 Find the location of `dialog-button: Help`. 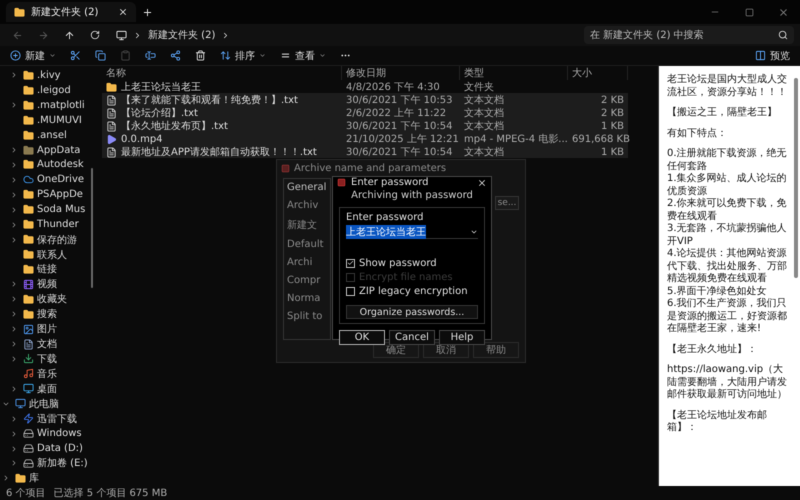

dialog-button: Help is located at coordinates (462, 337).